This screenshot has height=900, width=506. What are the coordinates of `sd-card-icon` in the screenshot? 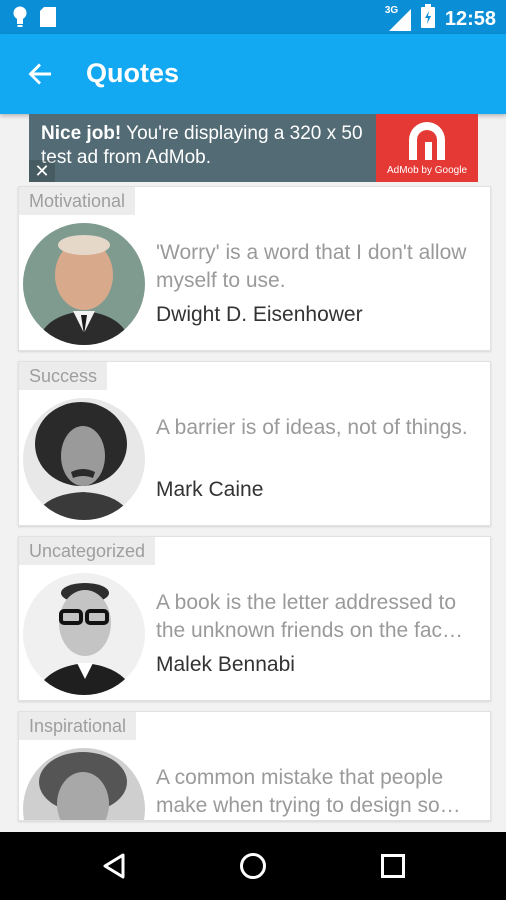 It's located at (48, 19).